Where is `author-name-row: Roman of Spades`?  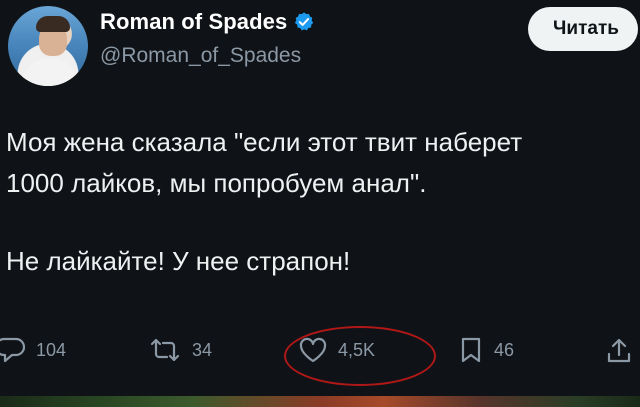 author-name-row: Roman of Spades is located at coordinates (207, 22).